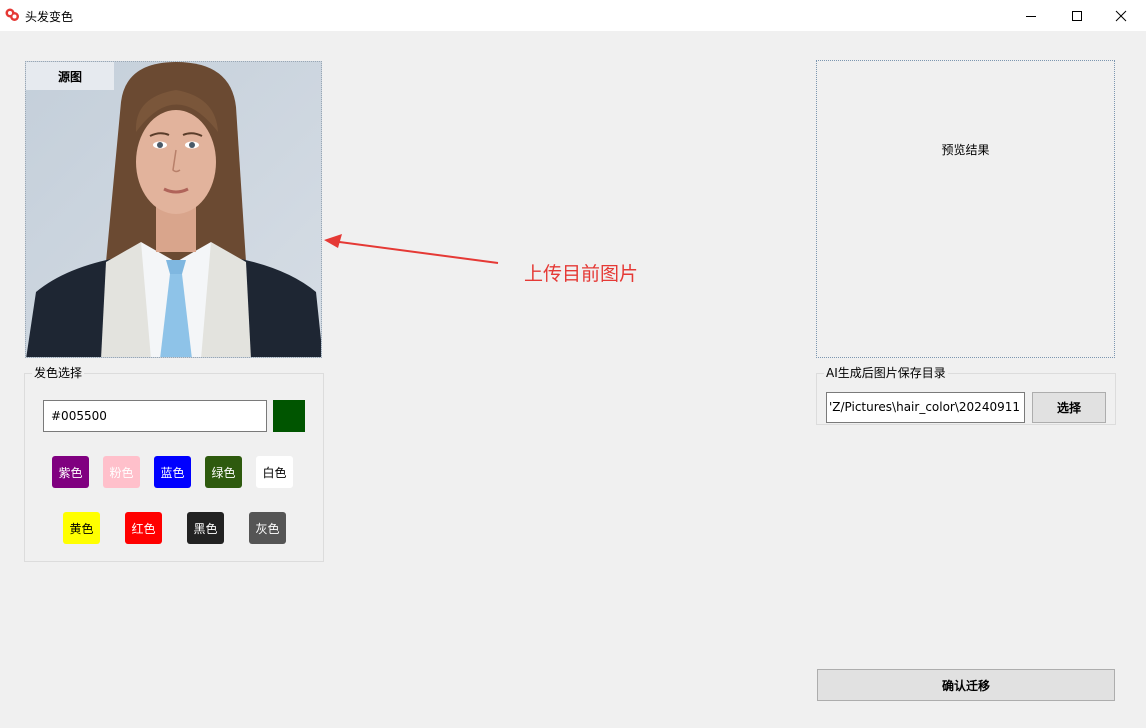  I want to click on preview-result-label: 预览结果, so click(965, 149).